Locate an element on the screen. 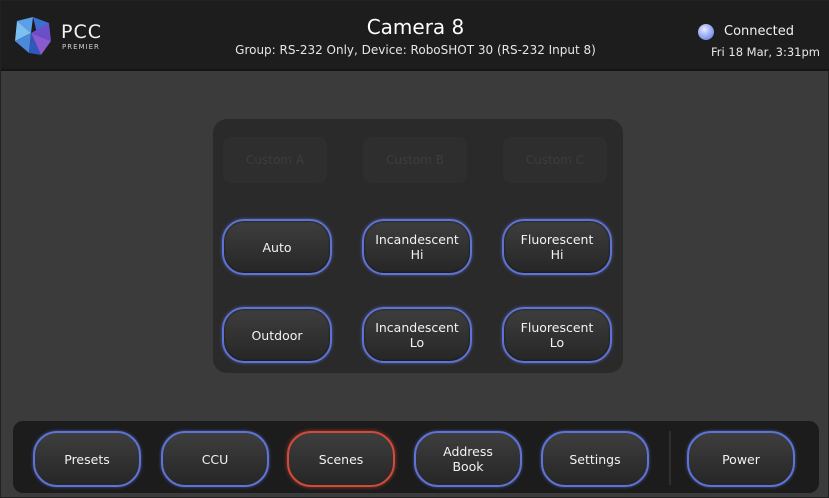 The width and height of the screenshot is (829, 498). date-time: Fri 18 Mar, 3:31pm is located at coordinates (765, 52).